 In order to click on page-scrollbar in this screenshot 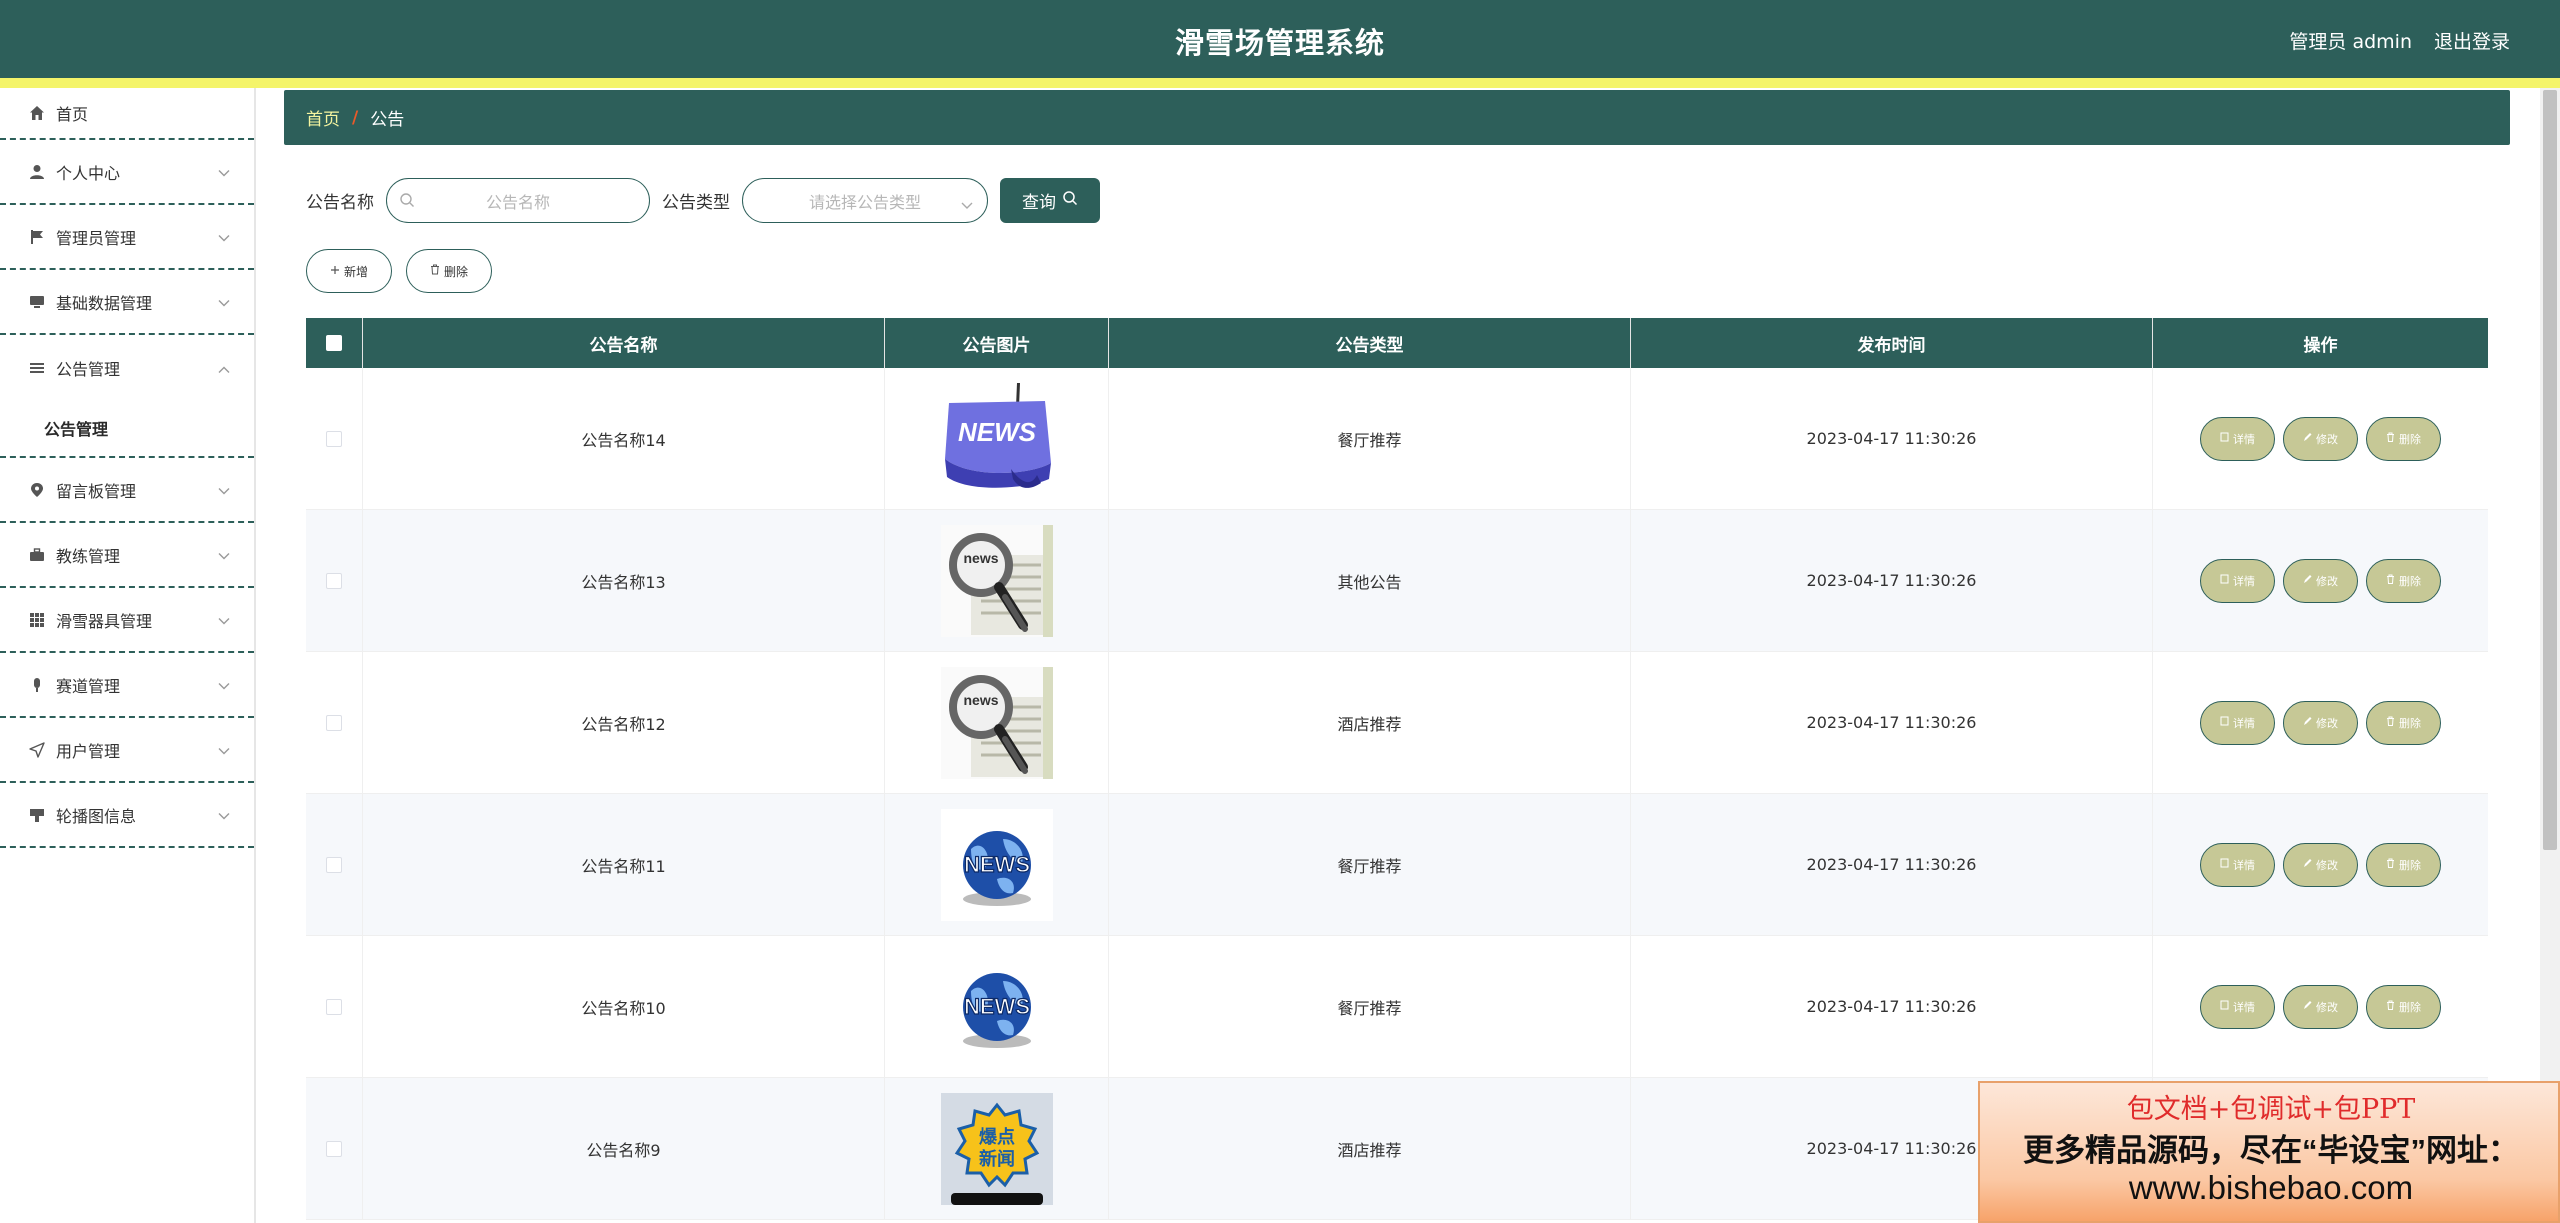, I will do `click(2550, 655)`.